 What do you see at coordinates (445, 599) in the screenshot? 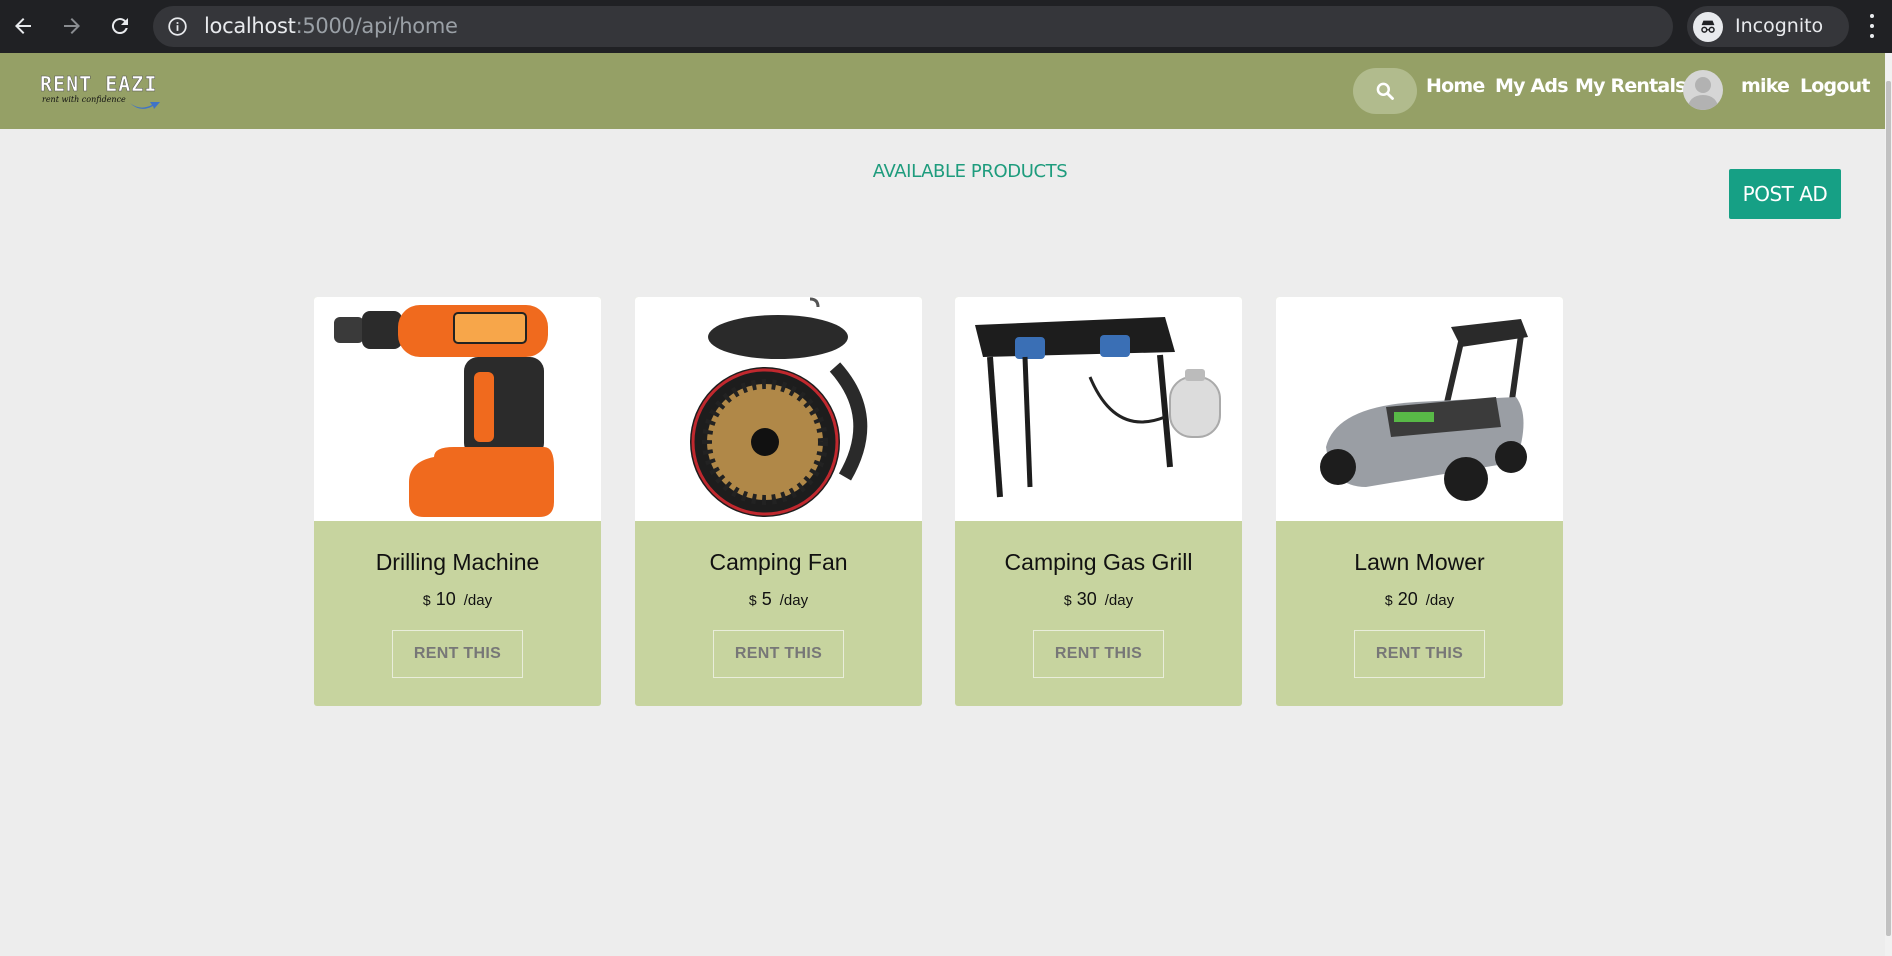
I see `price-value: 10` at bounding box center [445, 599].